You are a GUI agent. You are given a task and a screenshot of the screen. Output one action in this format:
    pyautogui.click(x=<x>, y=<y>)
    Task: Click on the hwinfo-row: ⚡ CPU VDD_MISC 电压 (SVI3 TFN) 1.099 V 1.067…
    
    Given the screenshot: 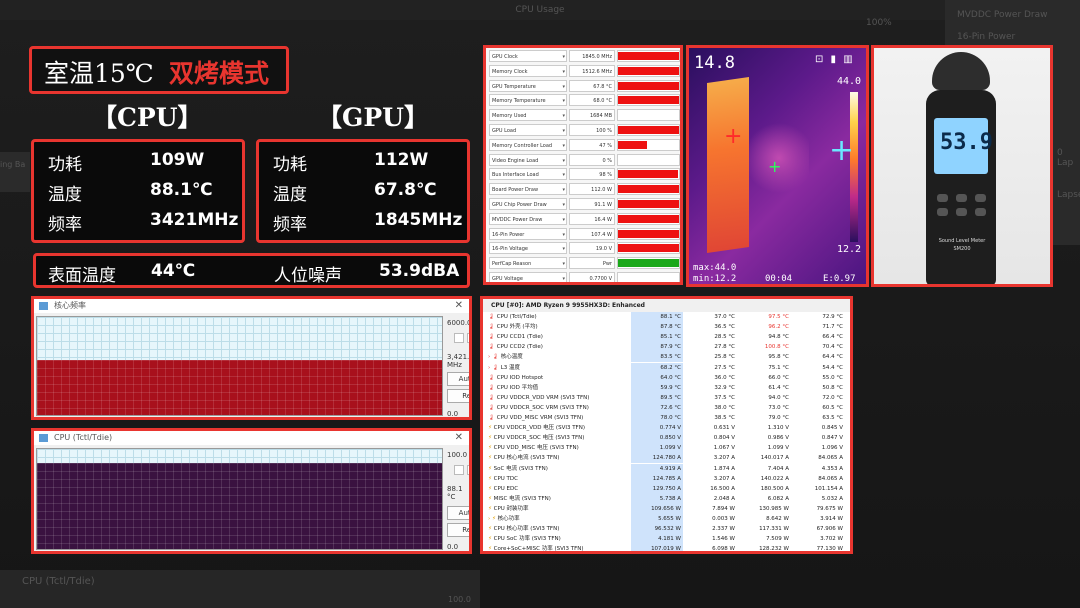 What is the action you would take?
    pyautogui.click(x=666, y=448)
    